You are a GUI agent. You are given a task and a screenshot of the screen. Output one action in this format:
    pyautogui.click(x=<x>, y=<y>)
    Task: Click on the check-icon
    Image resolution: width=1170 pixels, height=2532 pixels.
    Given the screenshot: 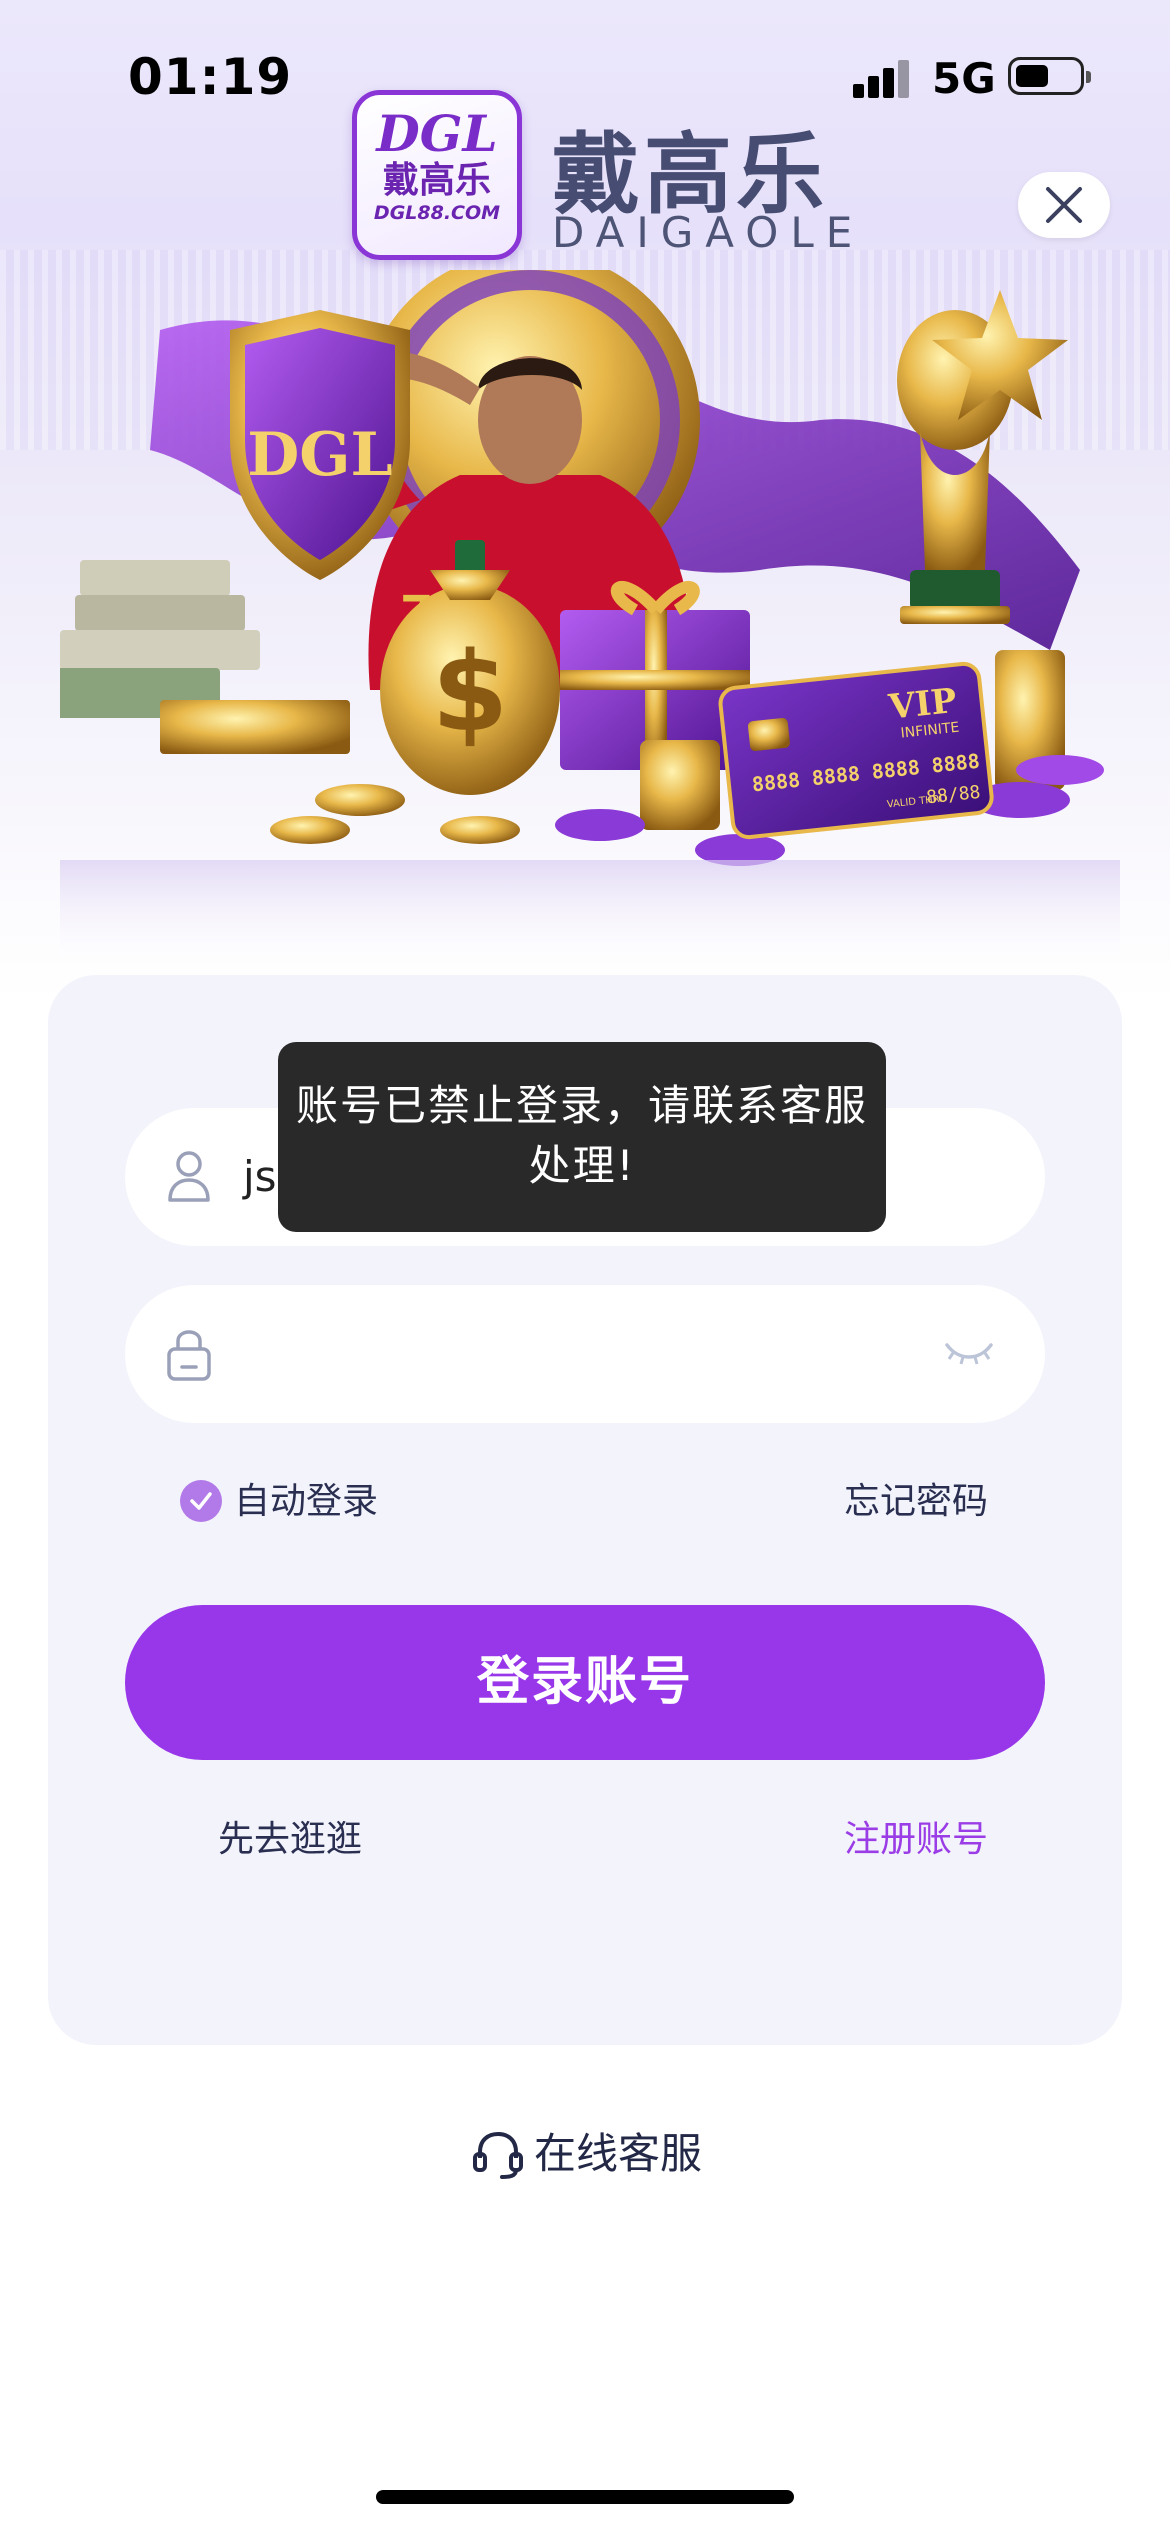 What is the action you would take?
    pyautogui.click(x=201, y=1501)
    